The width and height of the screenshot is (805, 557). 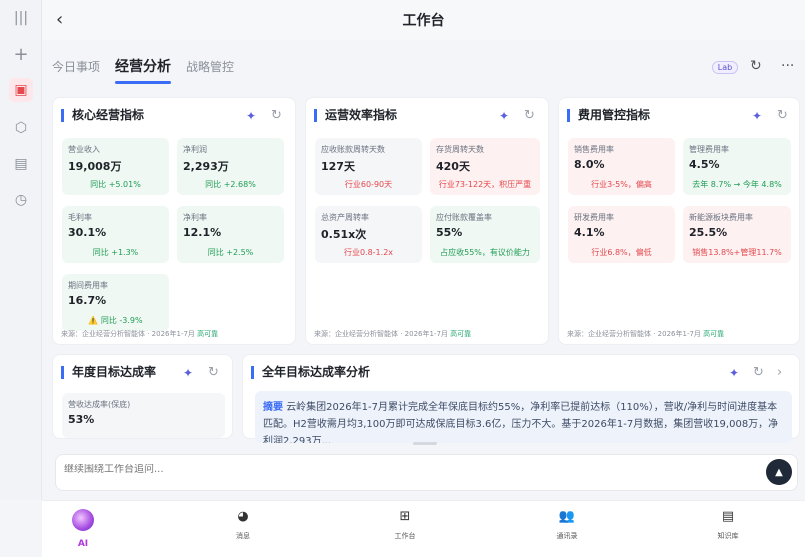 What do you see at coordinates (115, 320) in the screenshot?
I see `metric-change: ⚠️ 同比 -3.9%` at bounding box center [115, 320].